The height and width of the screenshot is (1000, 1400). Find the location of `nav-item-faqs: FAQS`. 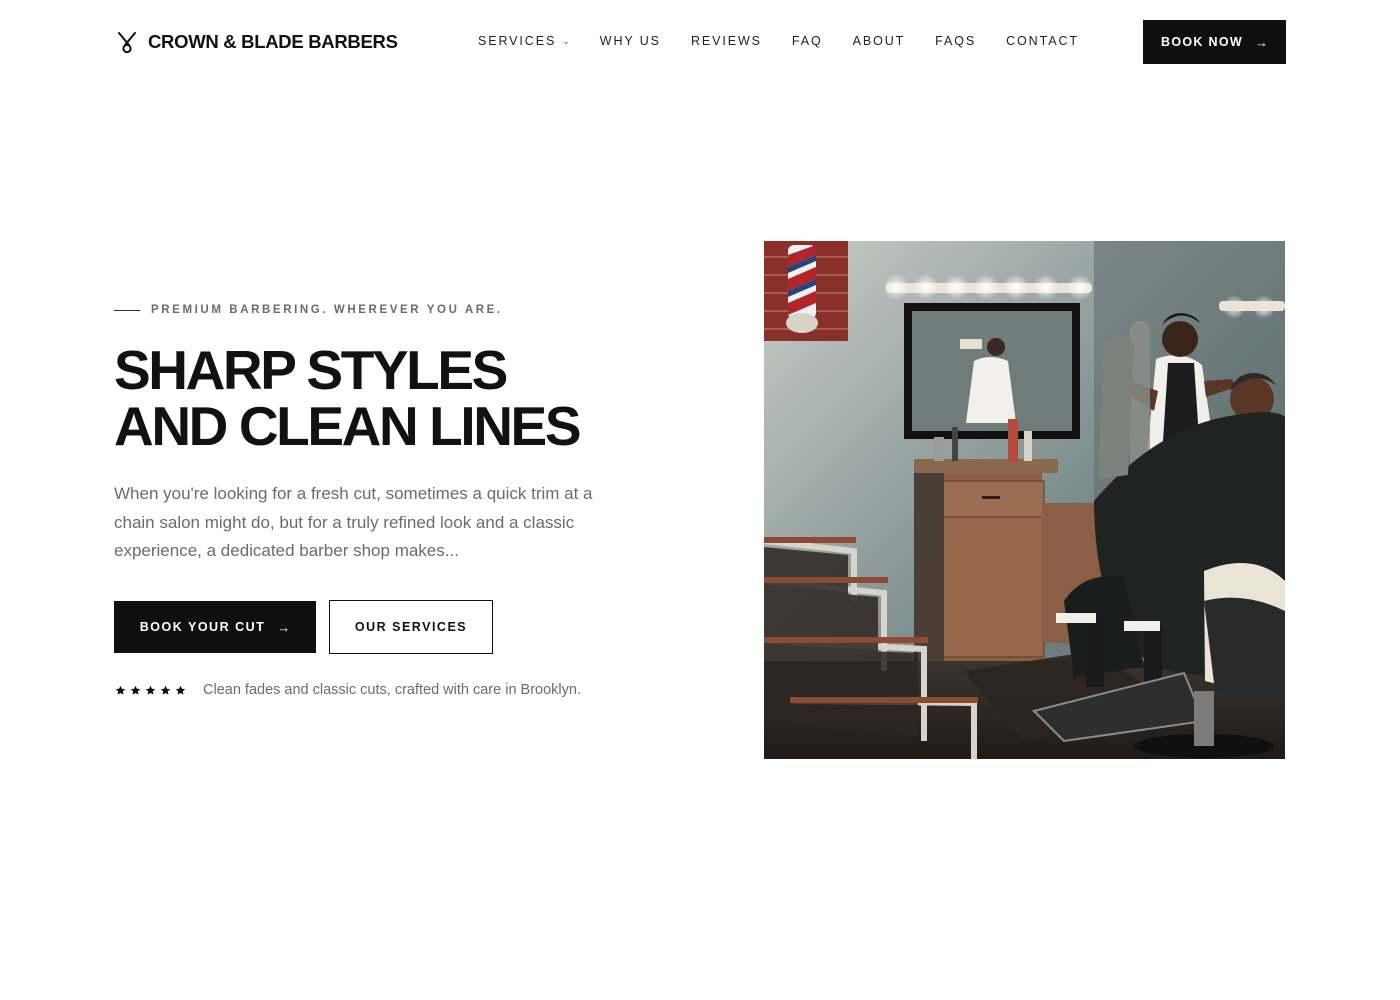

nav-item-faqs: FAQS is located at coordinates (955, 41).